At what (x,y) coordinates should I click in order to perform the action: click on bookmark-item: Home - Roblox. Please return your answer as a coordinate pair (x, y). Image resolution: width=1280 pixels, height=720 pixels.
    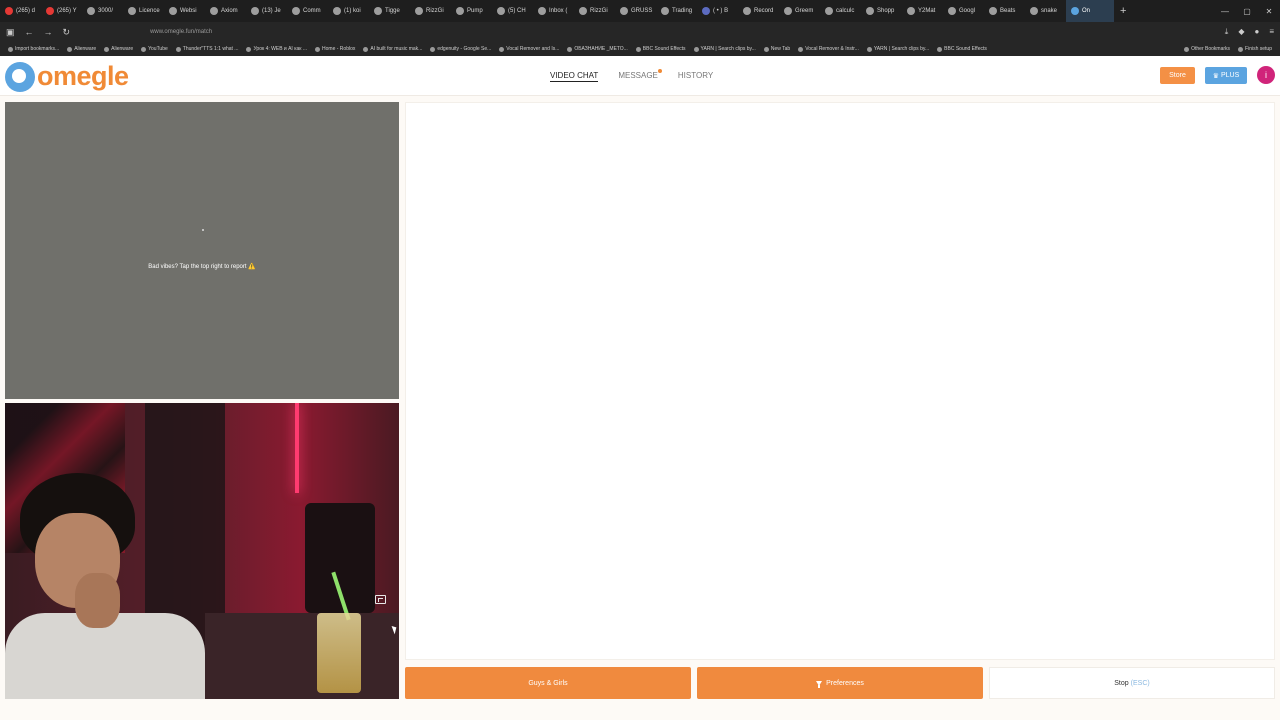
    Looking at the image, I should click on (335, 49).